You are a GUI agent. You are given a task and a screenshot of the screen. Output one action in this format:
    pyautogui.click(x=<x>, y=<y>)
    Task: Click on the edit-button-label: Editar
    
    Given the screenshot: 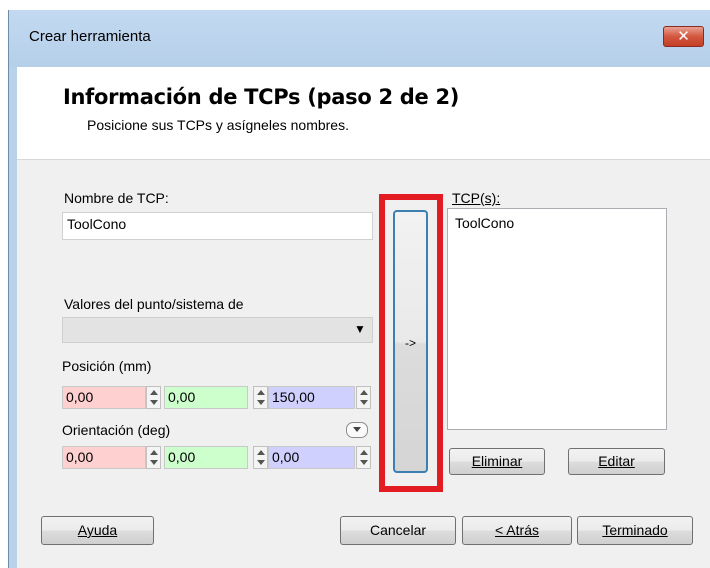 What is the action you would take?
    pyautogui.click(x=616, y=461)
    